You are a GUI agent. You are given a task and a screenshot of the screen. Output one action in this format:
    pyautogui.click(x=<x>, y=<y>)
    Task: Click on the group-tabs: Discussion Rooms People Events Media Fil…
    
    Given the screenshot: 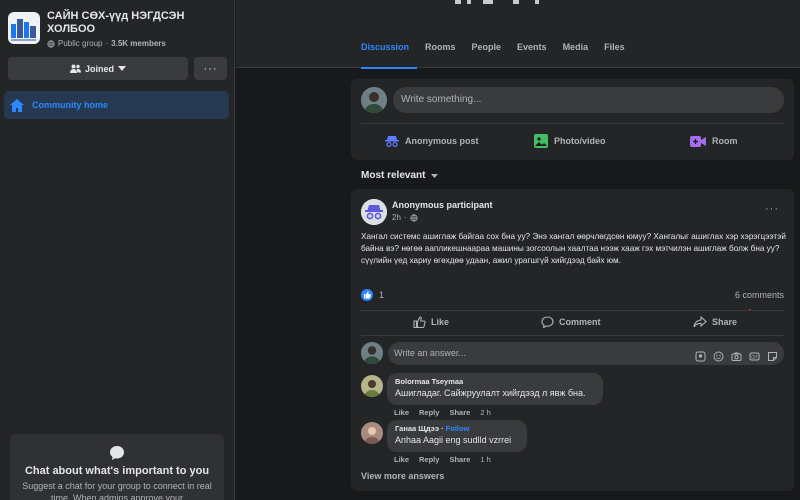 What is the action you would take?
    pyautogui.click(x=497, y=55)
    